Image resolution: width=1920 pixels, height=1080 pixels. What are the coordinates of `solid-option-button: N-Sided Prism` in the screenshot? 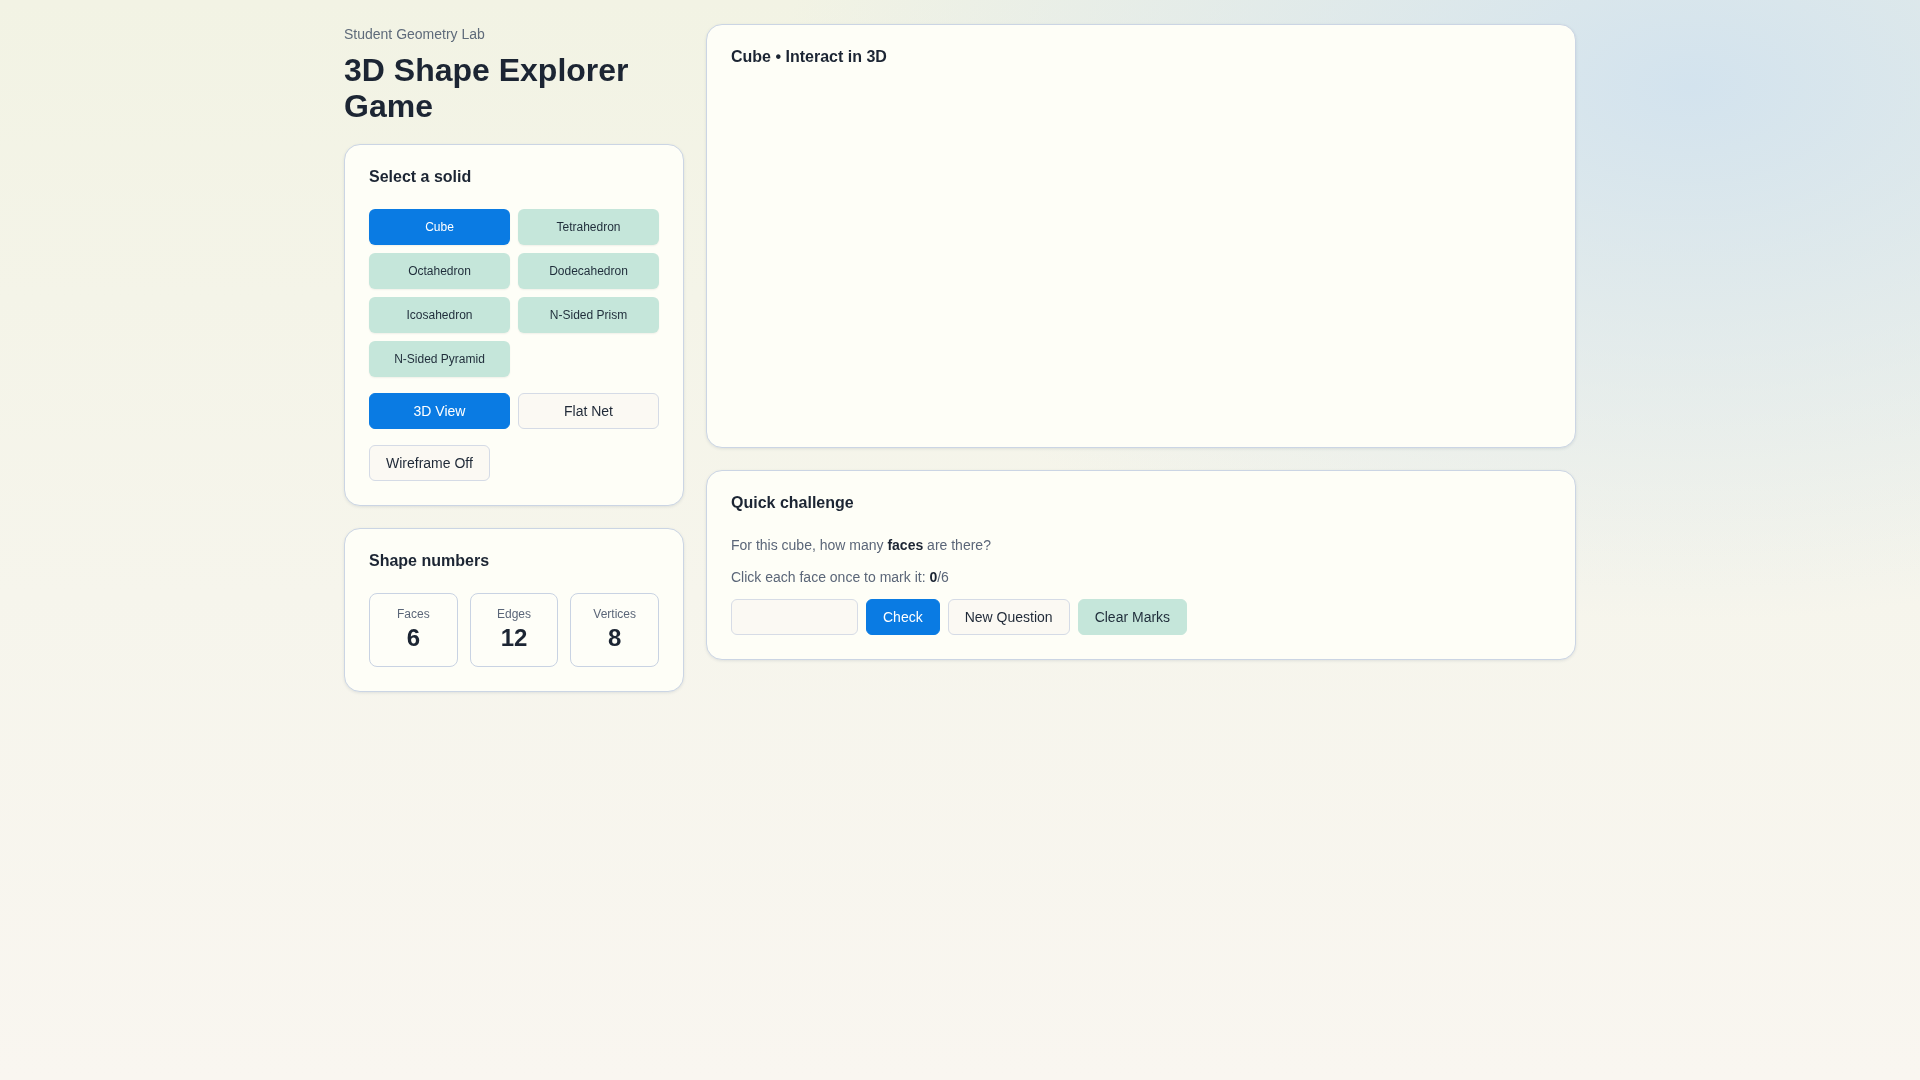 It's located at (588, 315).